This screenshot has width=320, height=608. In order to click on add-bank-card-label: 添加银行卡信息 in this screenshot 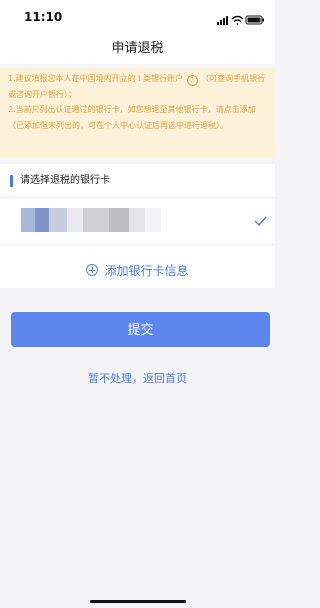, I will do `click(146, 270)`.